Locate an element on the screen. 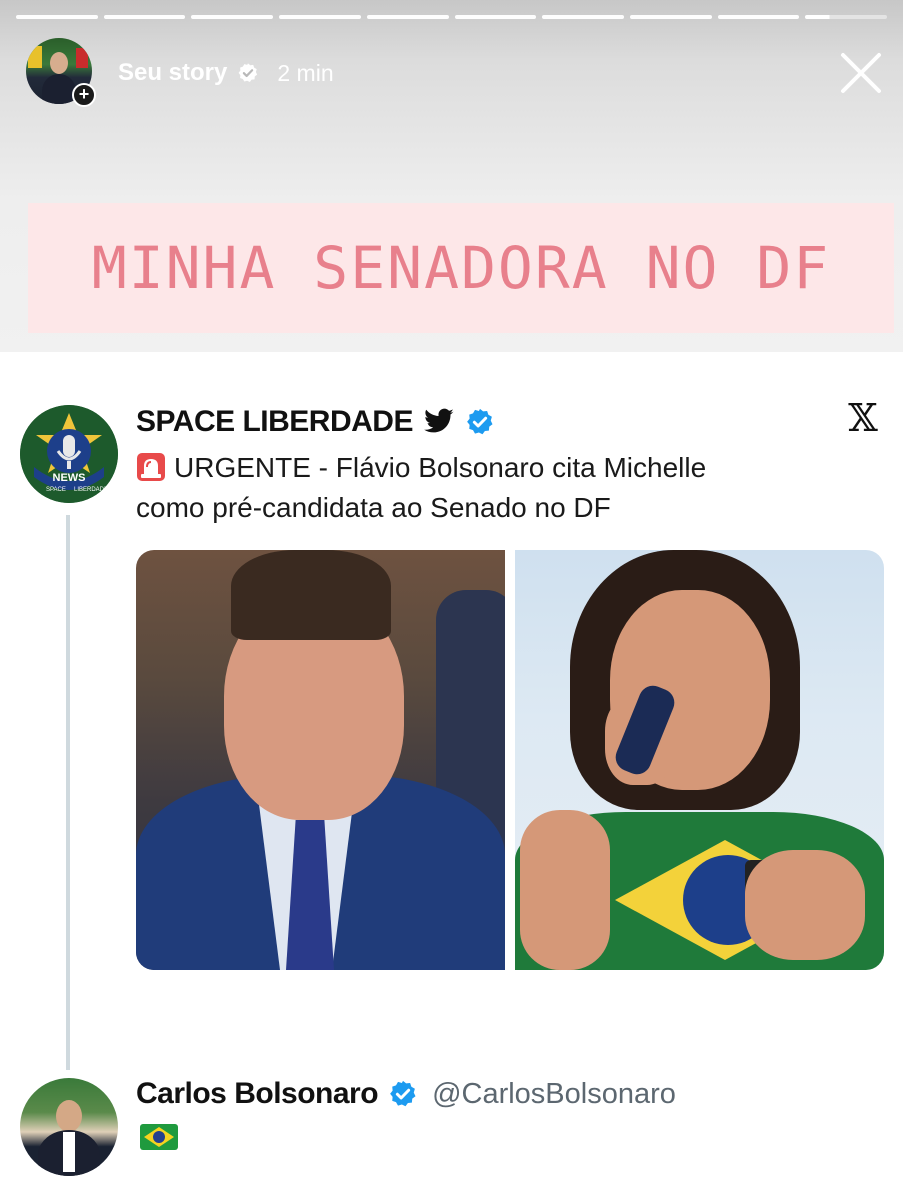 This screenshot has width=903, height=1200. brazil-flag-icon is located at coordinates (159, 1137).